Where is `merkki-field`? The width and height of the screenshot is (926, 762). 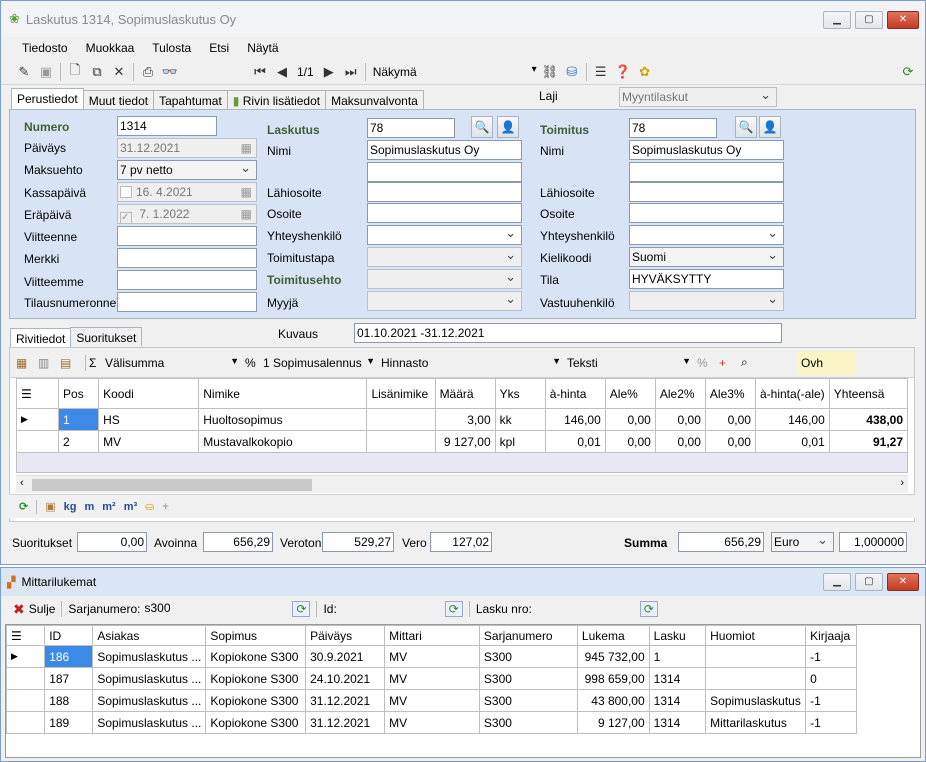 merkki-field is located at coordinates (187, 258).